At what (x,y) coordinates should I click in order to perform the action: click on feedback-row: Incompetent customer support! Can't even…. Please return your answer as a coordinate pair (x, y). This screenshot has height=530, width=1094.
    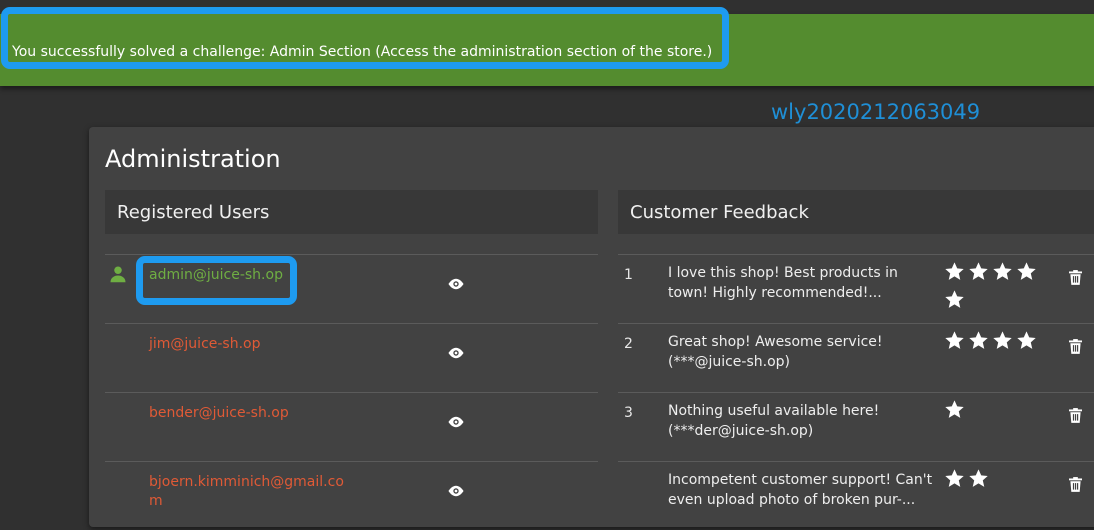
    Looking at the image, I should click on (856, 495).